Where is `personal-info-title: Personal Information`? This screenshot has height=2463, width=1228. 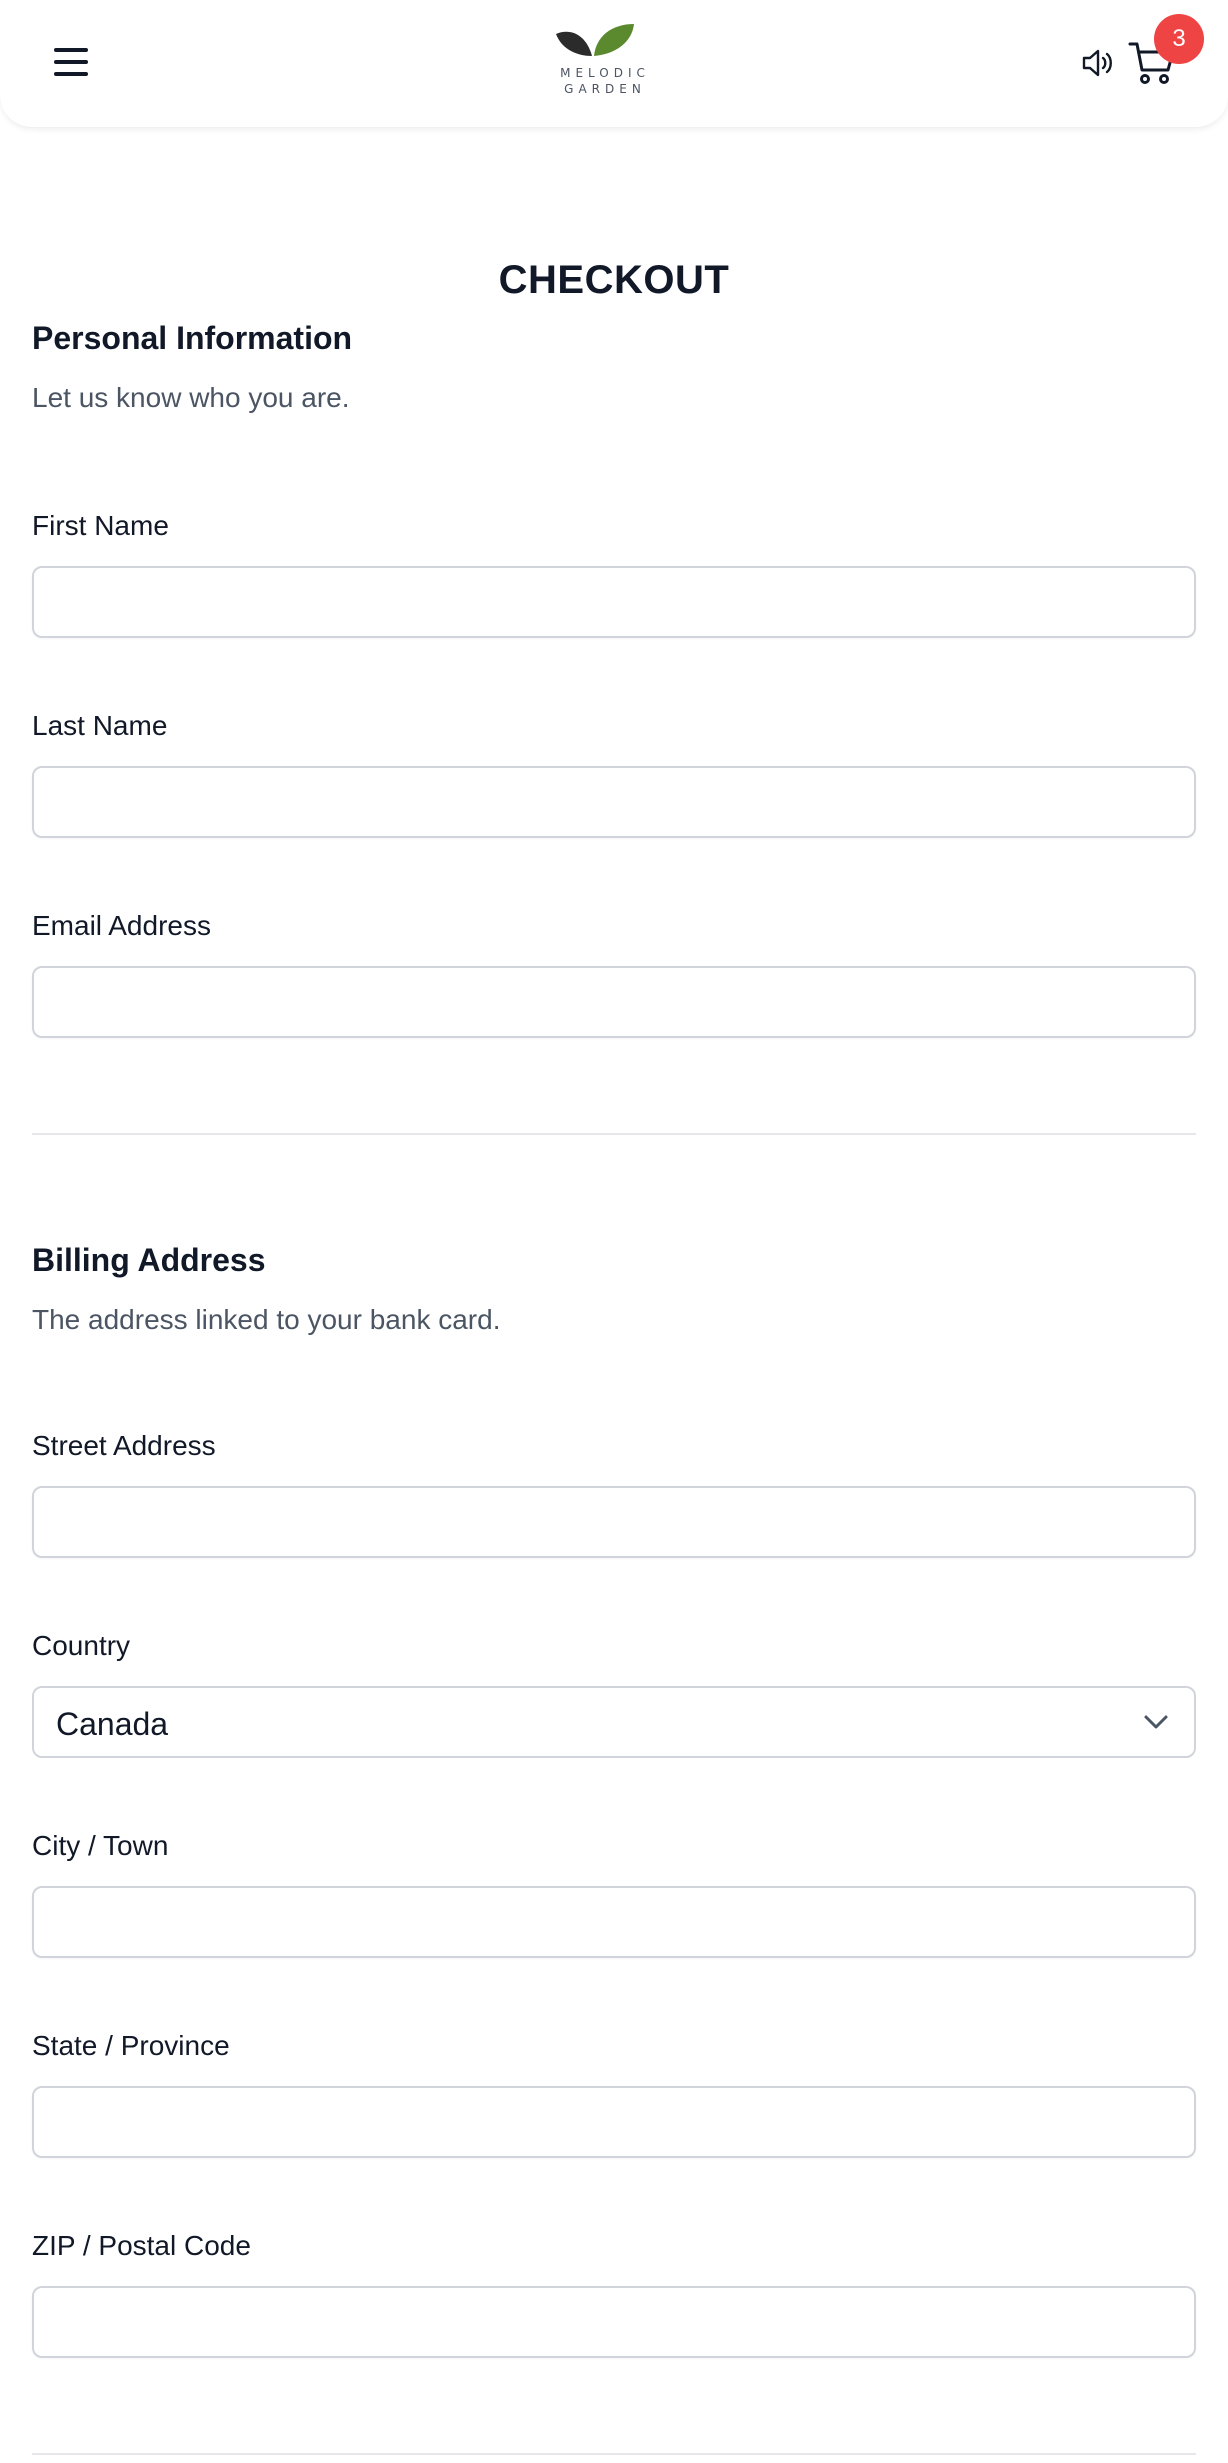 personal-info-title: Personal Information is located at coordinates (192, 338).